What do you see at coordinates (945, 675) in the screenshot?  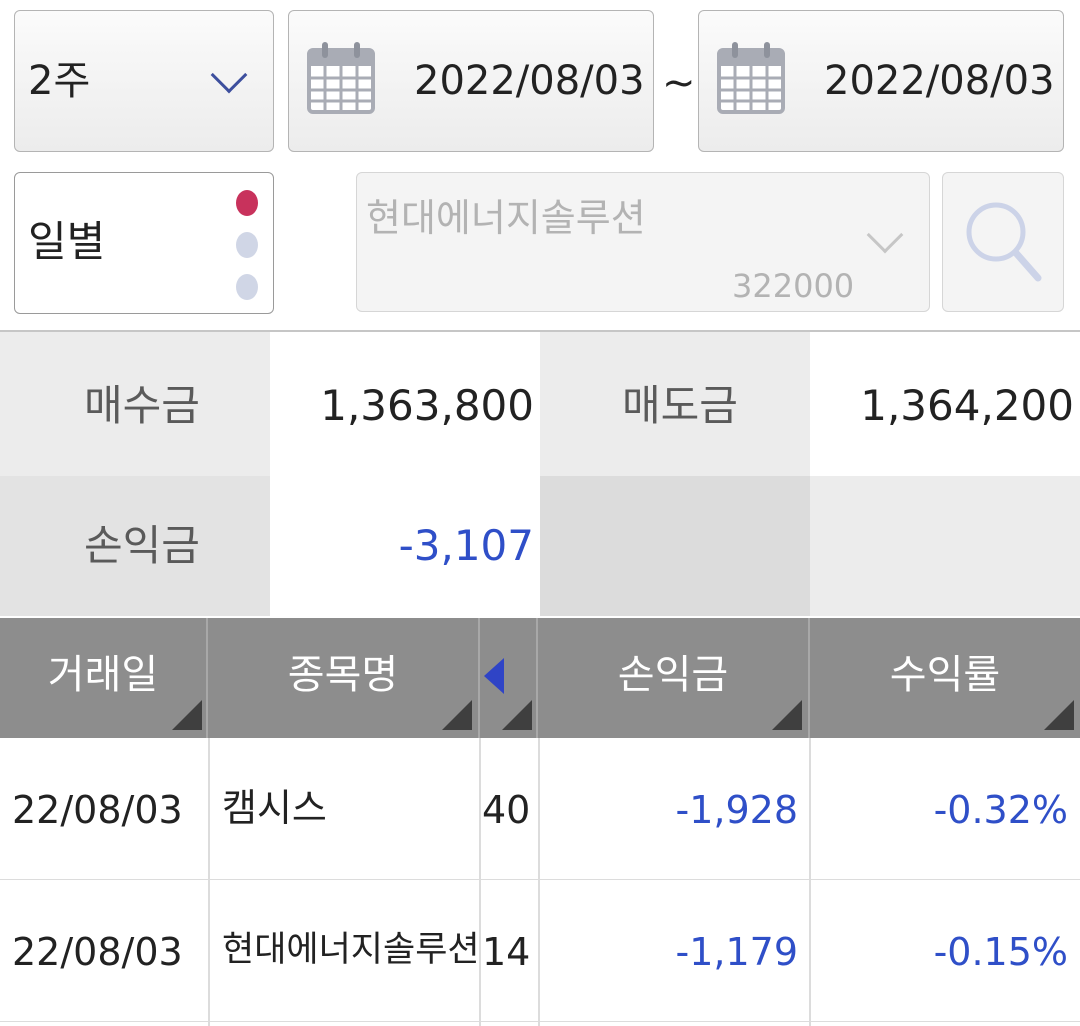 I see `column-header-rate-label: 수익률` at bounding box center [945, 675].